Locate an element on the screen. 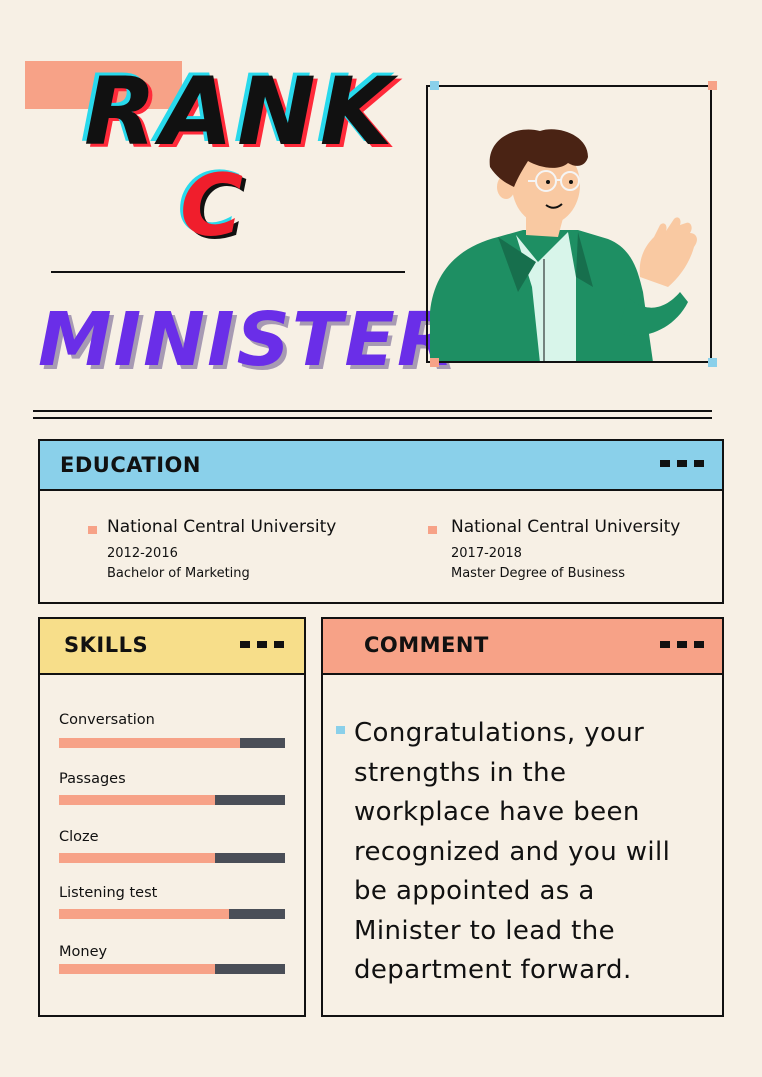 This screenshot has height=1077, width=762. skills-title: SKILLS is located at coordinates (106, 645).